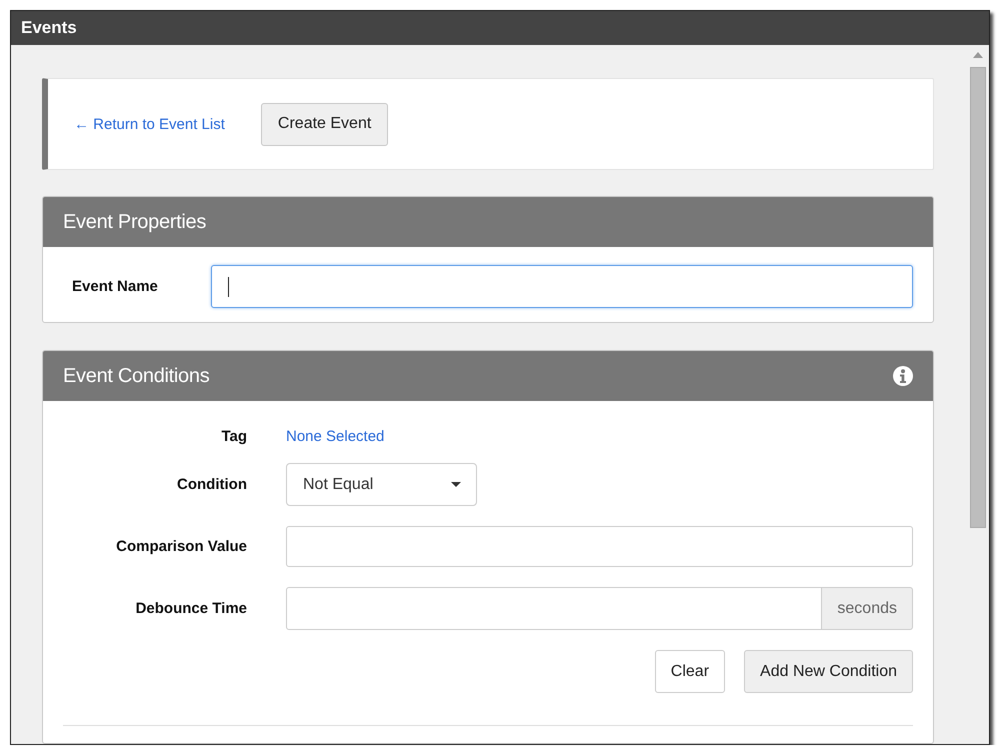  Describe the element at coordinates (867, 608) in the screenshot. I see `unit-addon: seconds` at that location.